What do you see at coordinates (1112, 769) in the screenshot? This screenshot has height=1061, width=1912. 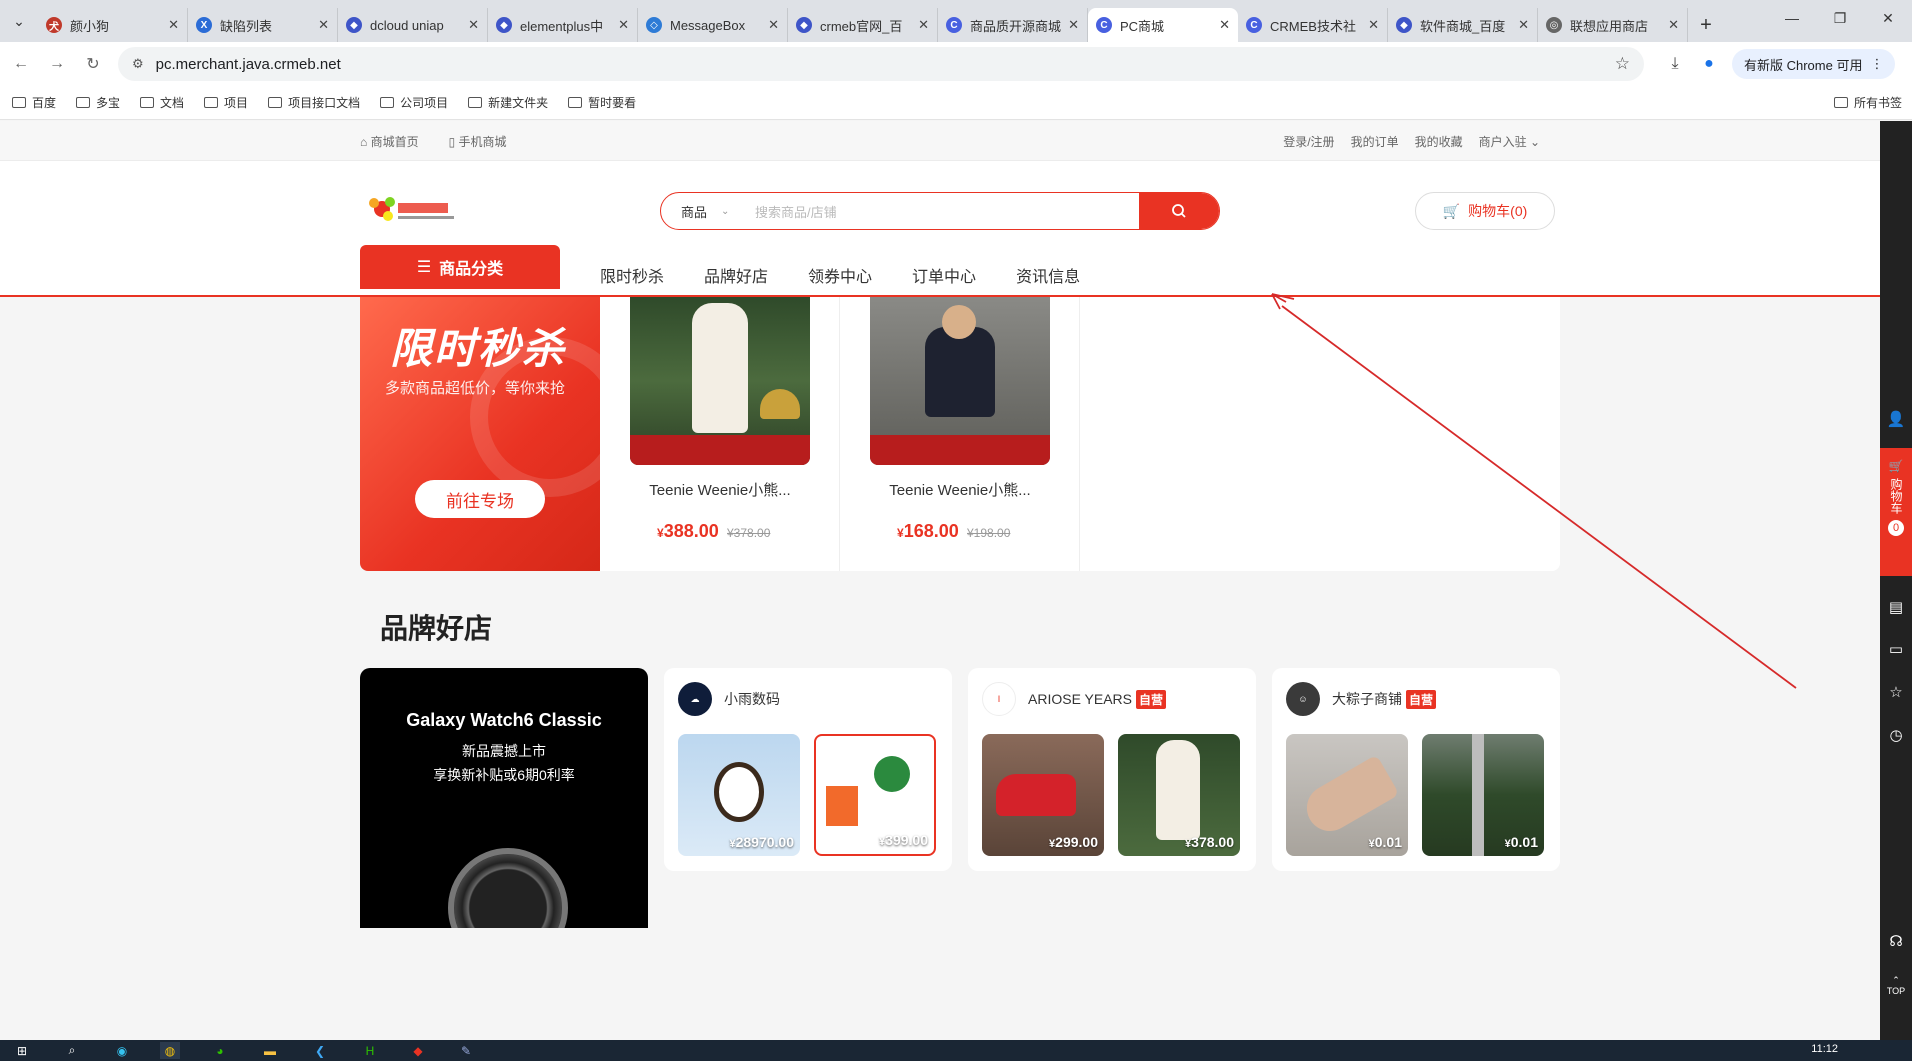 I see `store-card: I ARIOSE YEARS 自营 ¥299.00 ¥378.00` at bounding box center [1112, 769].